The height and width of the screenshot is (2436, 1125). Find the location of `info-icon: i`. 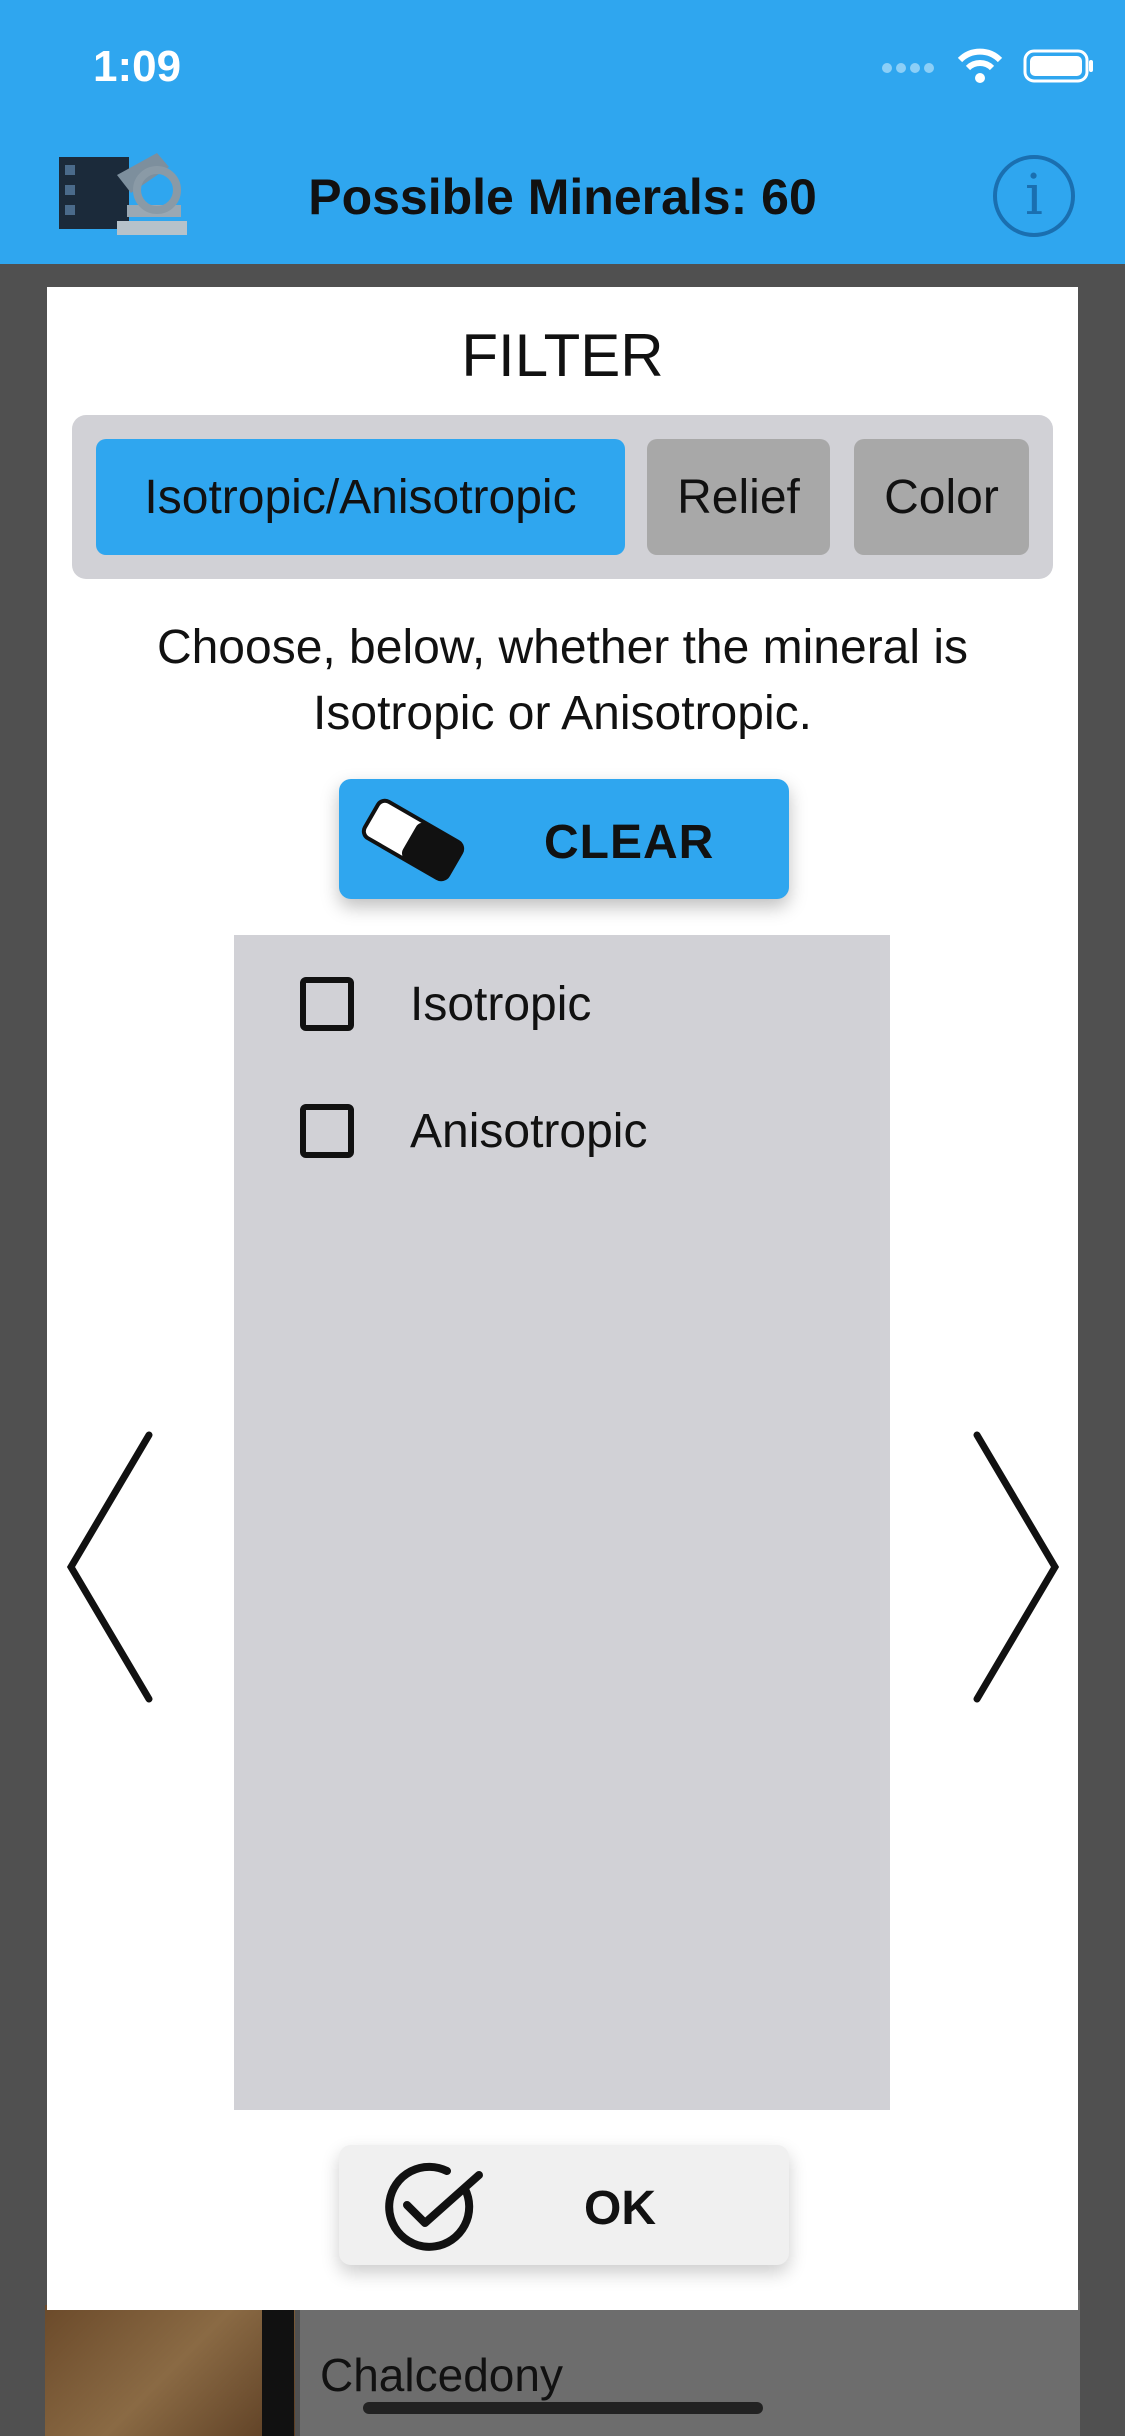

info-icon: i is located at coordinates (1034, 195).